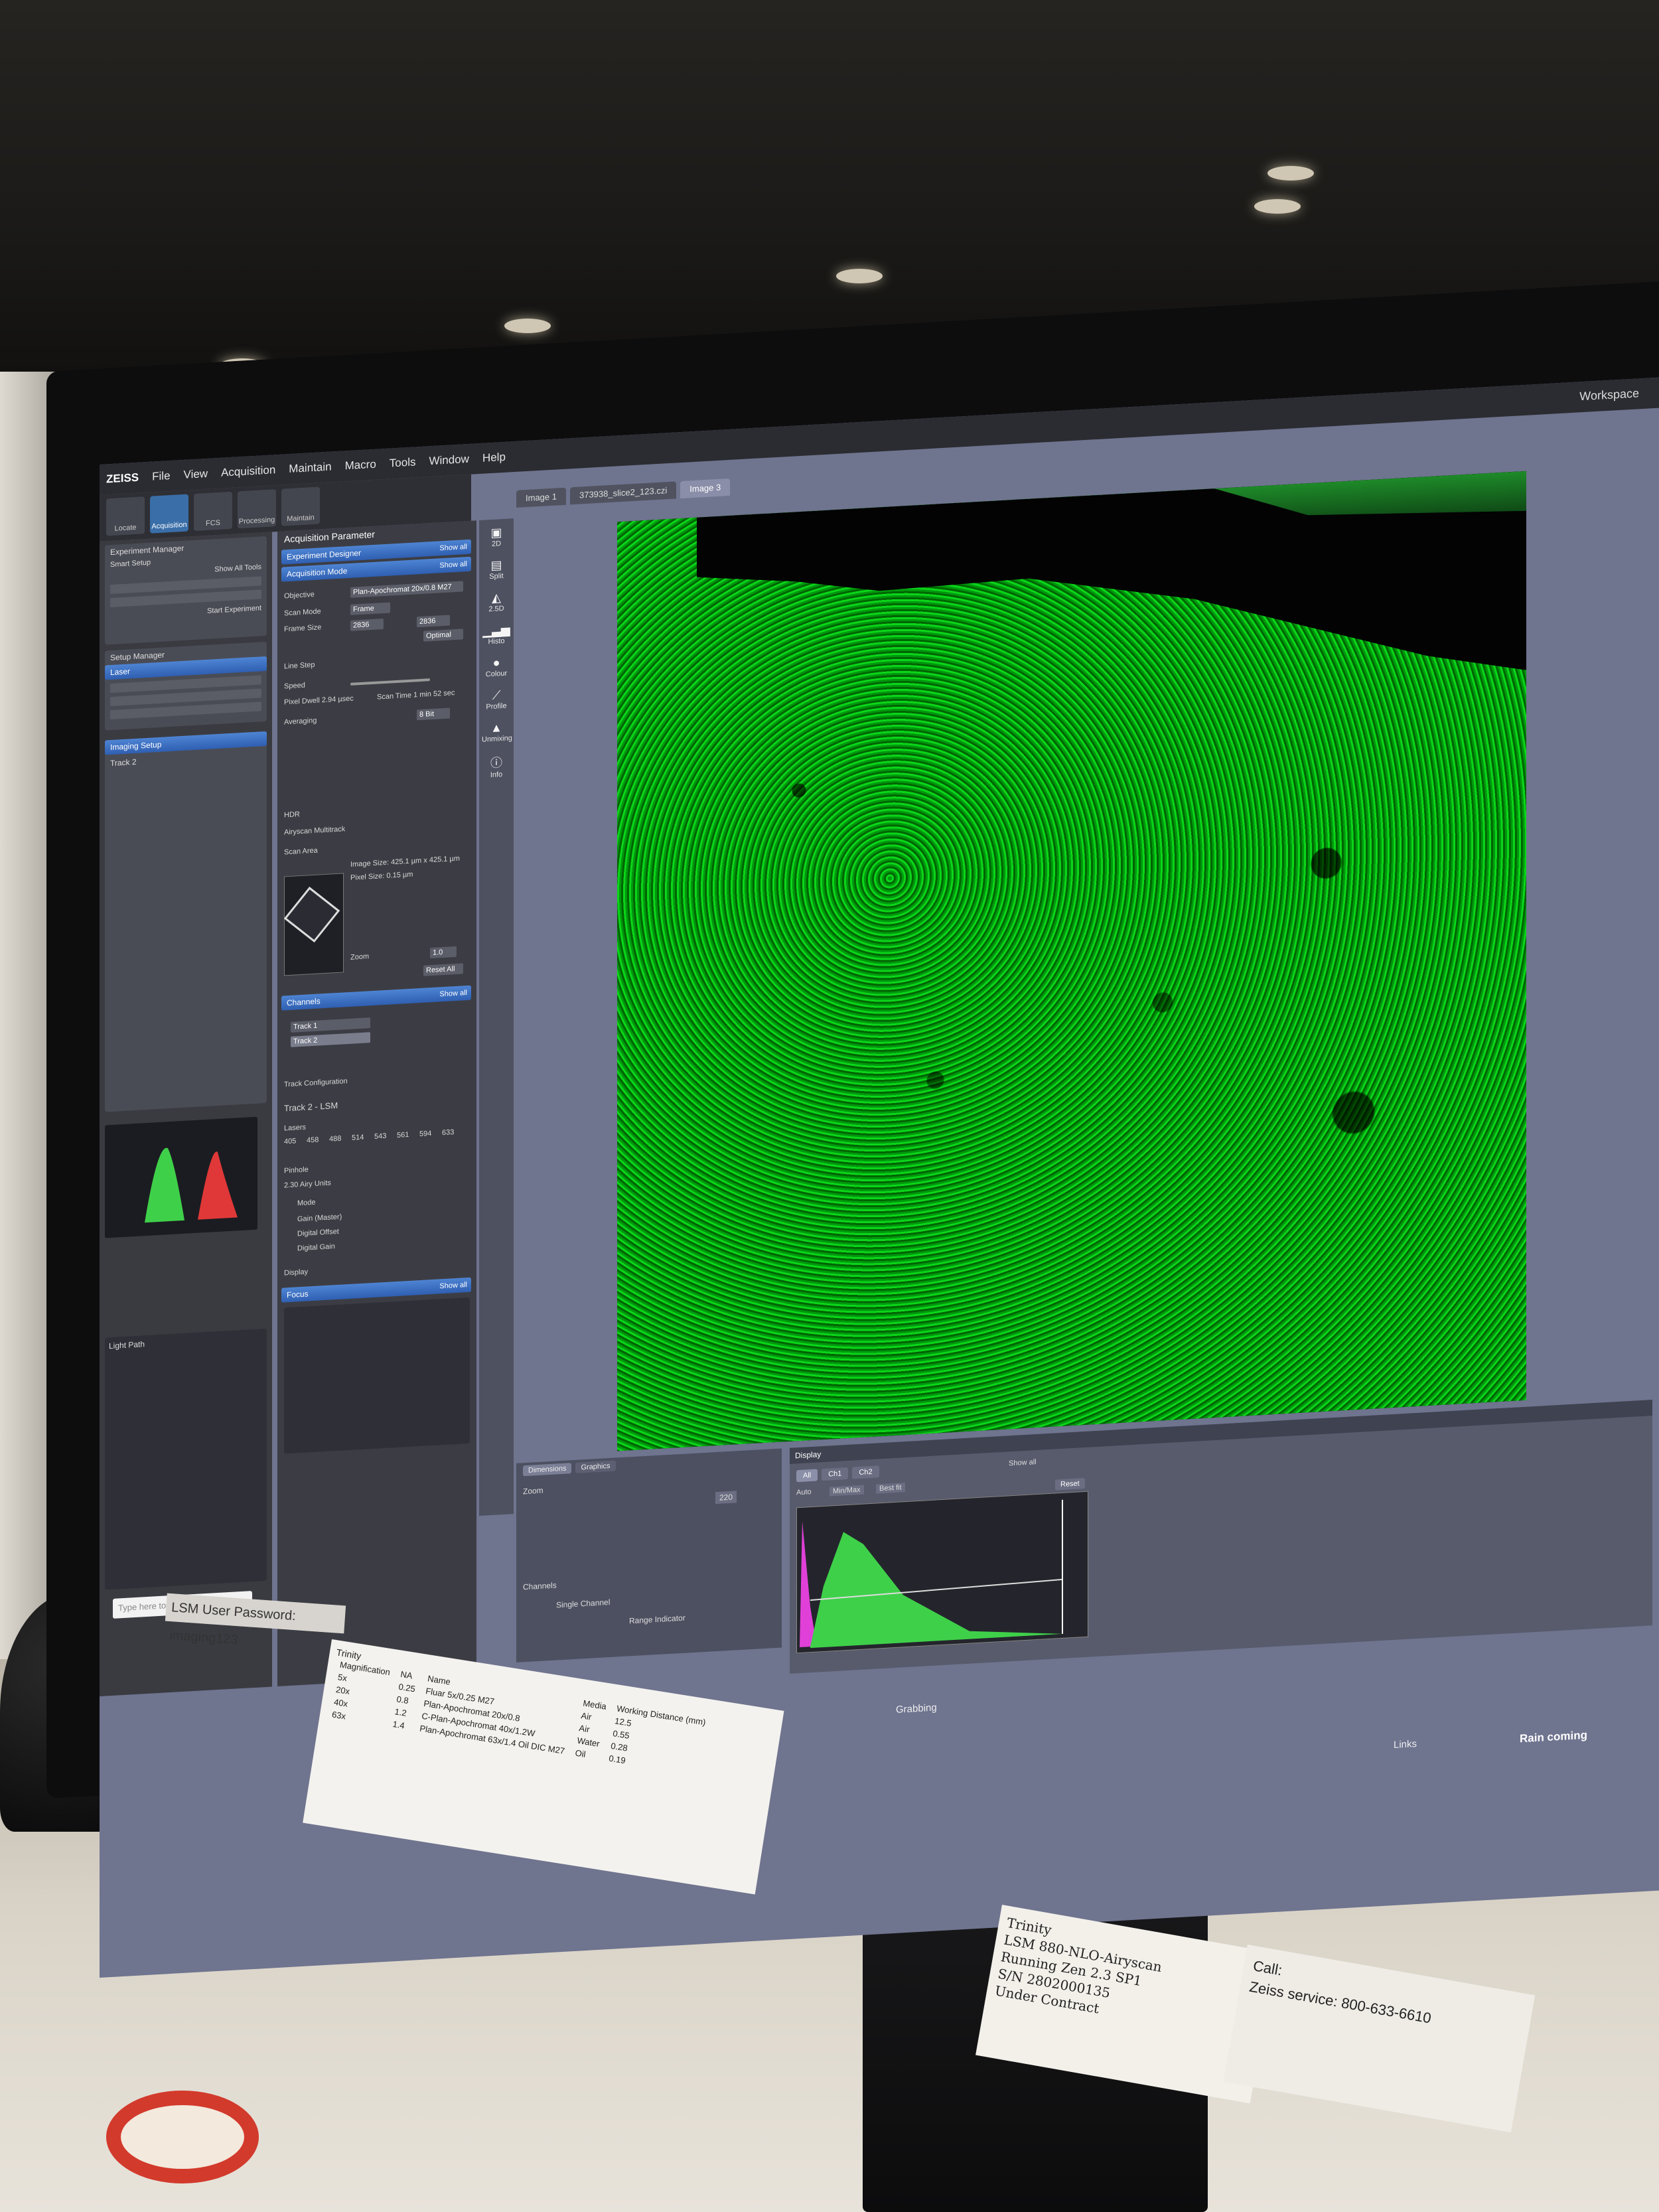 This screenshot has width=1659, height=2212. What do you see at coordinates (497, 732) in the screenshot?
I see `view-unmixing: ▲ Unmixing` at bounding box center [497, 732].